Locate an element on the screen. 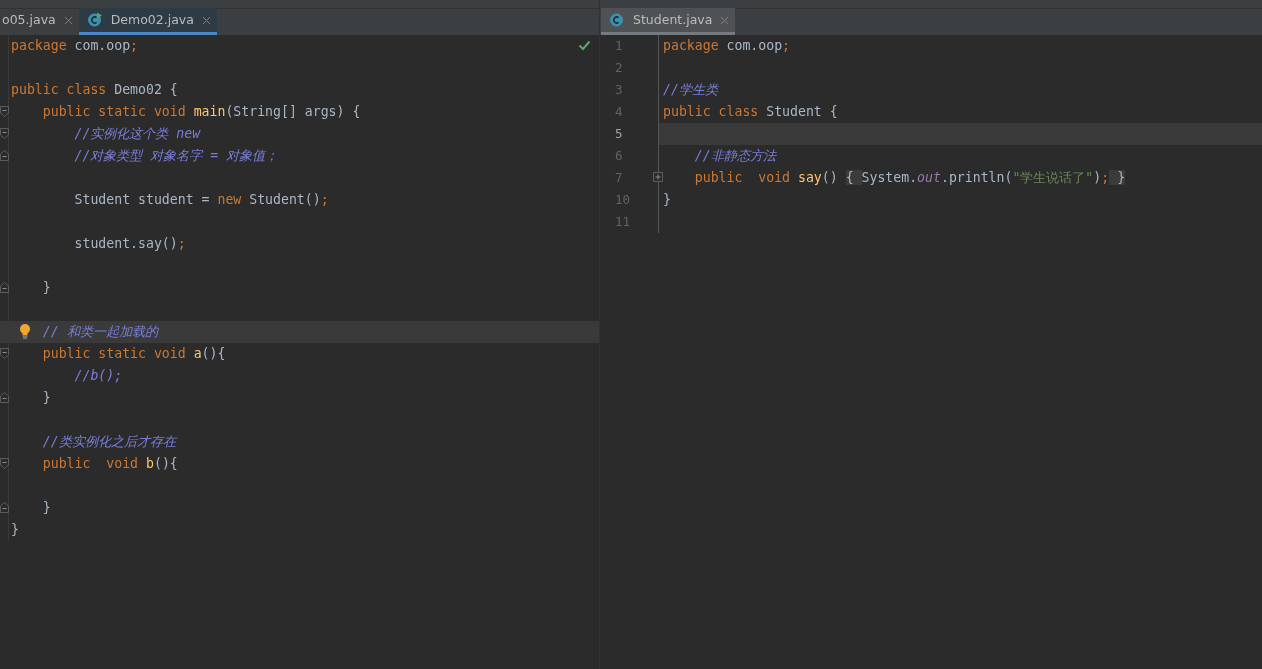  file-tab: Demo02.java is located at coordinates (147, 21).